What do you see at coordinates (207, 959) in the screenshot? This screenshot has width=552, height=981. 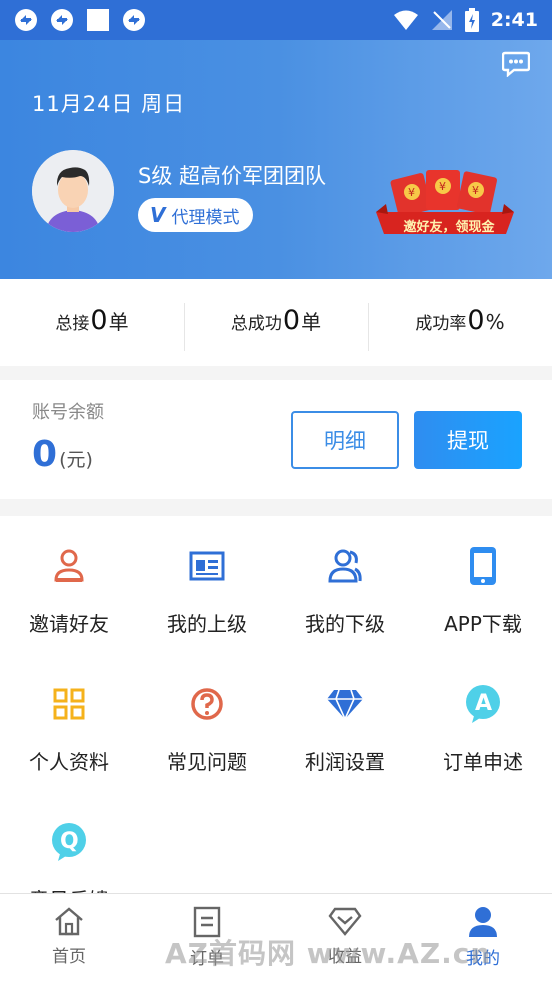 I see `tab-label: 订单` at bounding box center [207, 959].